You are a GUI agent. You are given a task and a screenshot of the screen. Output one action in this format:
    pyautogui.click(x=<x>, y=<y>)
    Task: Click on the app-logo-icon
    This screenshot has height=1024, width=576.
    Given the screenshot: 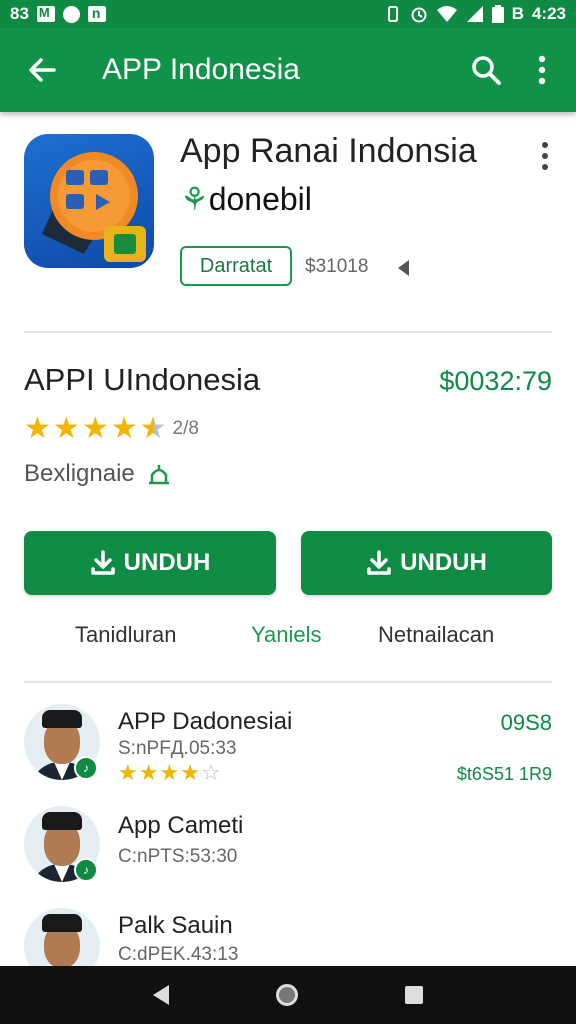 What is the action you would take?
    pyautogui.click(x=89, y=201)
    